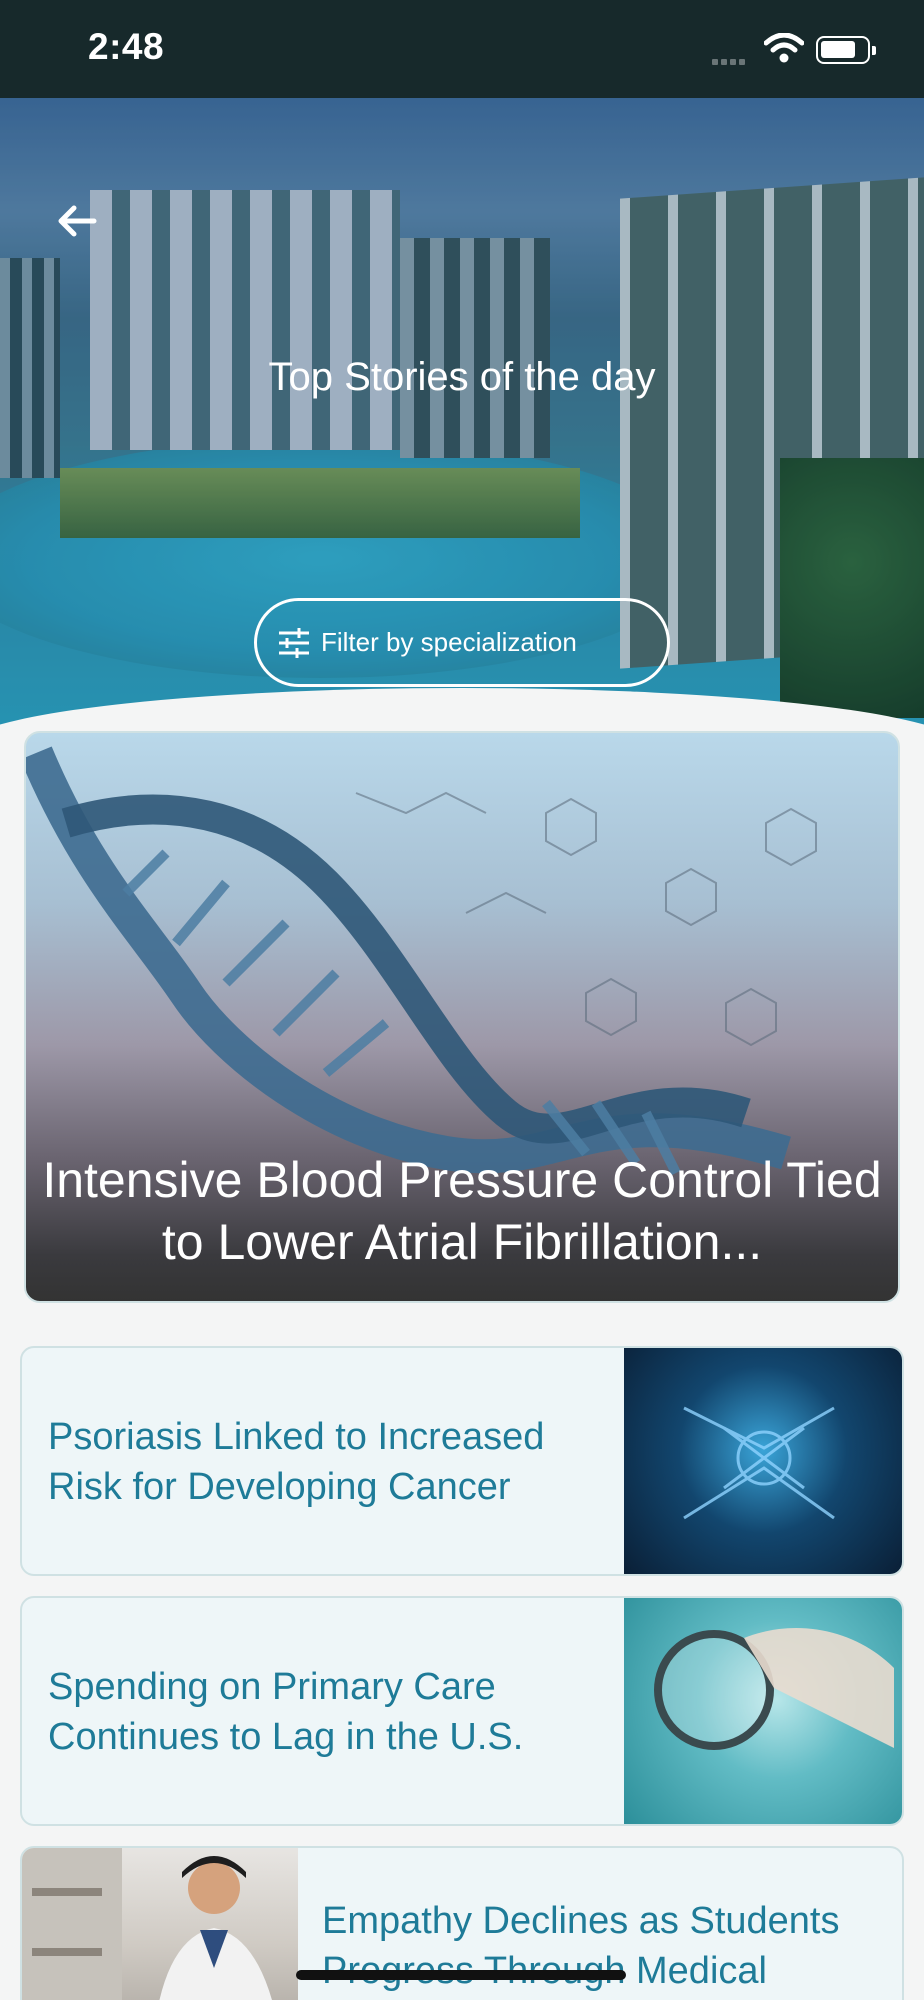  I want to click on wifi-icon, so click(784, 48).